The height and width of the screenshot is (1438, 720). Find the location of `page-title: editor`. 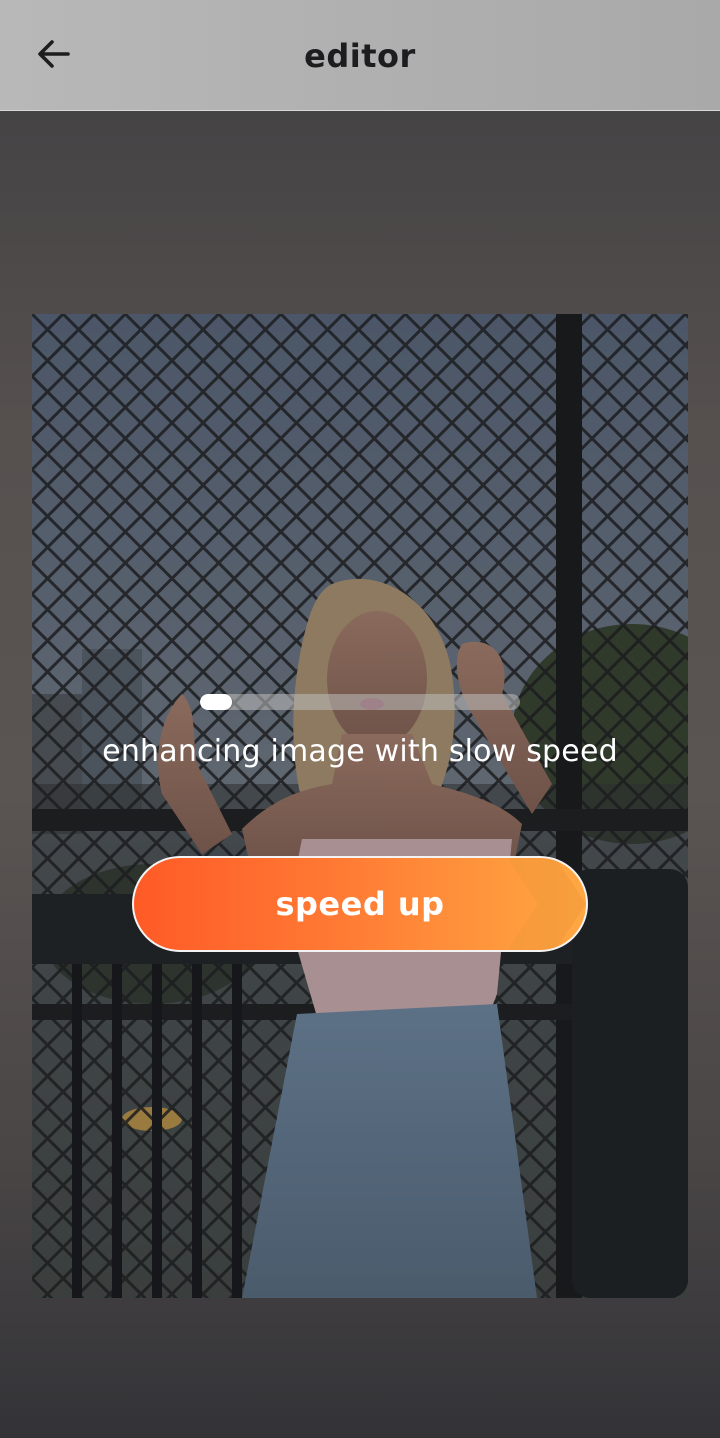

page-title: editor is located at coordinates (360, 56).